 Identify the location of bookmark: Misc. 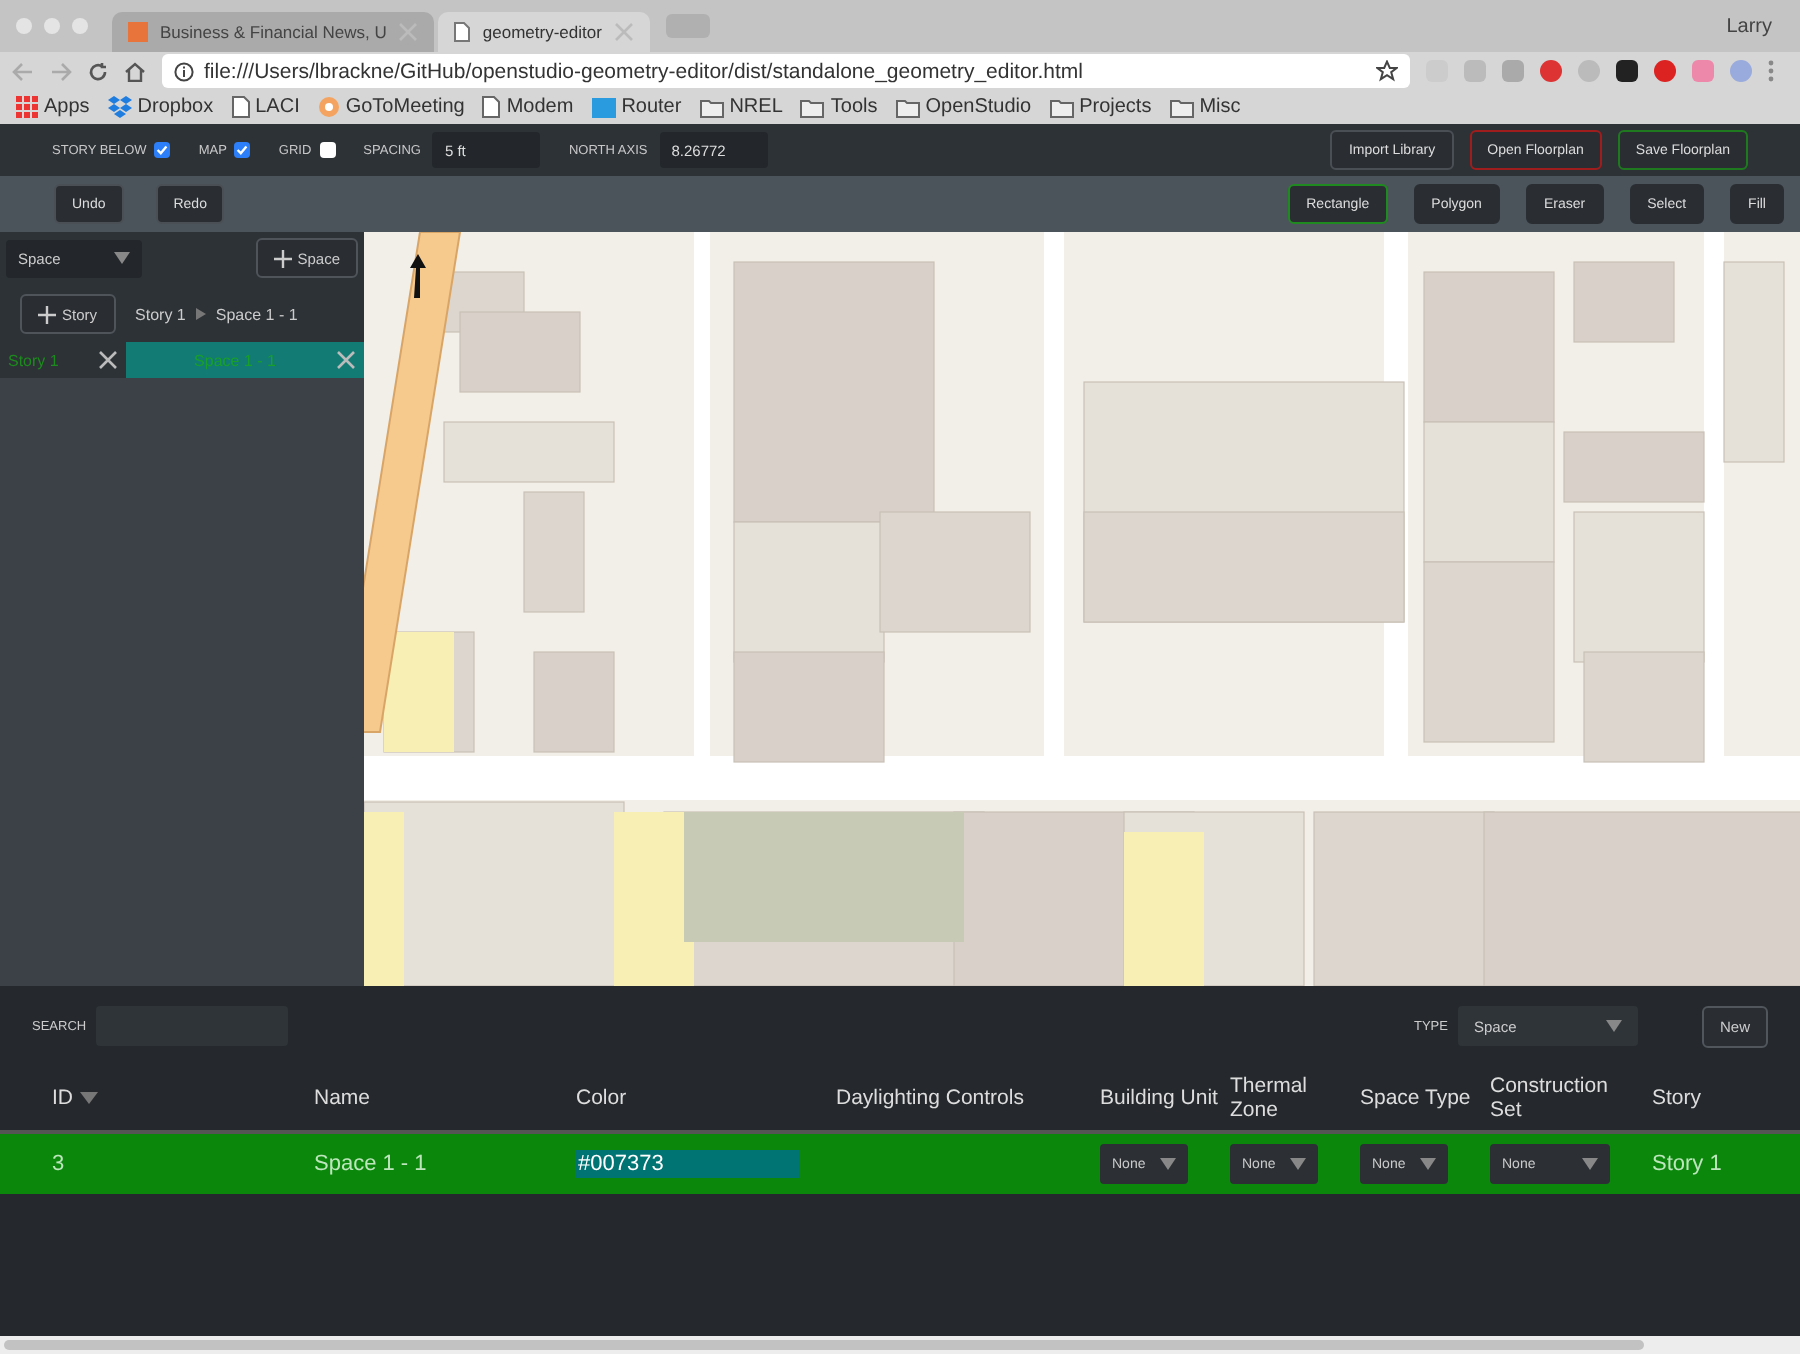
(1205, 107).